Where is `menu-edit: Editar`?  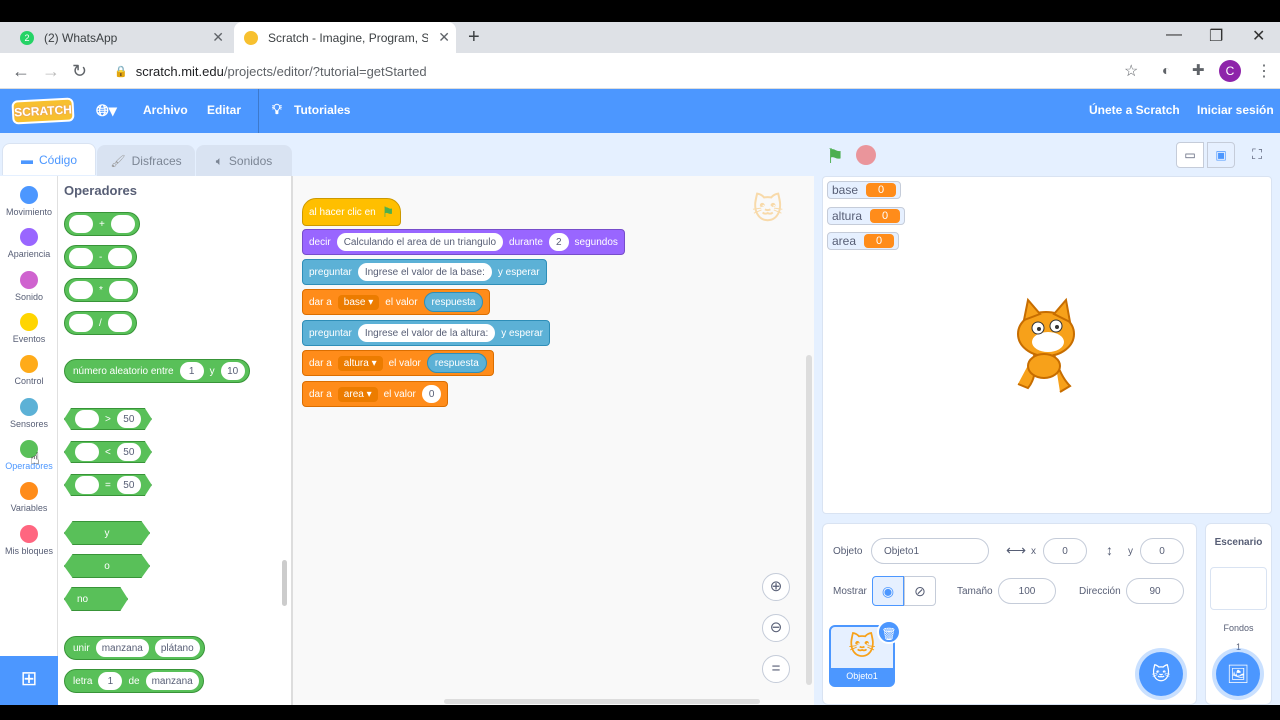 menu-edit: Editar is located at coordinates (224, 110).